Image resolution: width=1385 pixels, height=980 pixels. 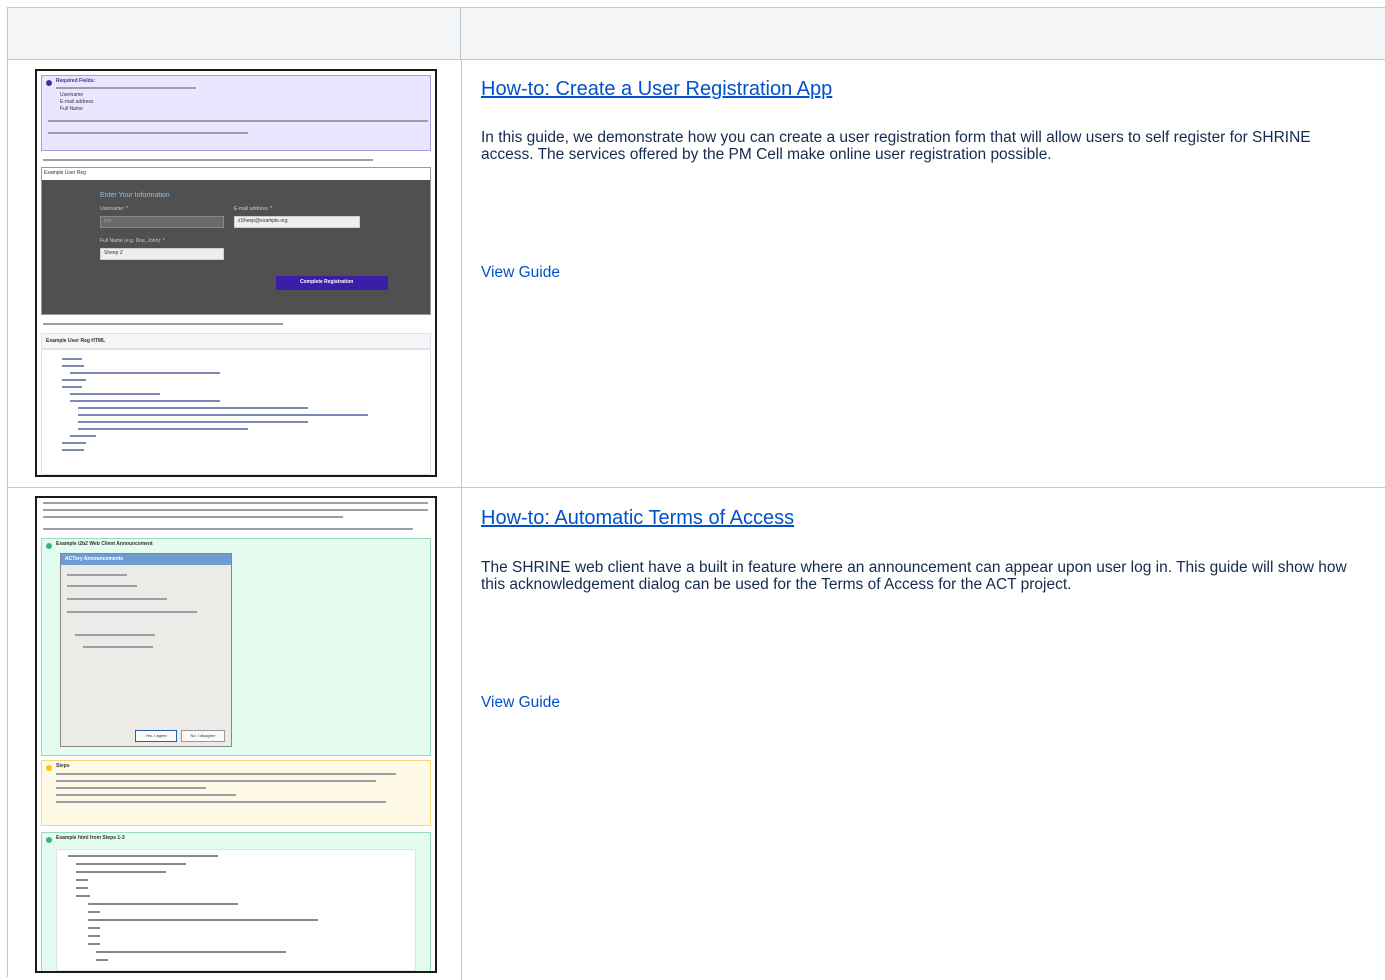 I want to click on panel-title: Example i2b2 Web Client Announcement, so click(x=104, y=544).